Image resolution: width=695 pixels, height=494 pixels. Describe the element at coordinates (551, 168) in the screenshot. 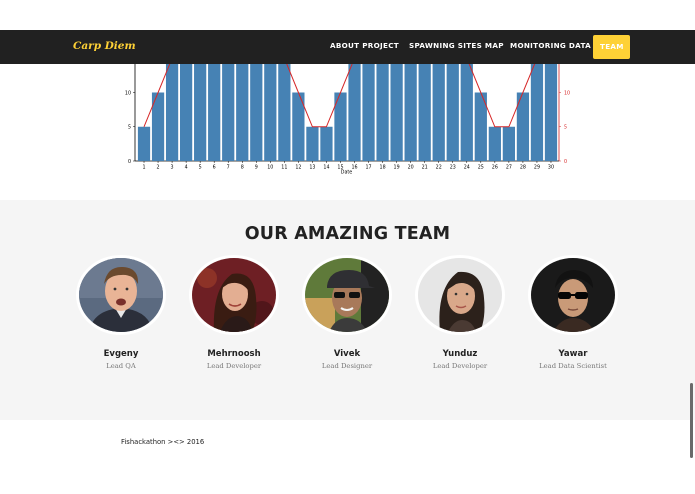

I see `x-tick-label: 30` at that location.